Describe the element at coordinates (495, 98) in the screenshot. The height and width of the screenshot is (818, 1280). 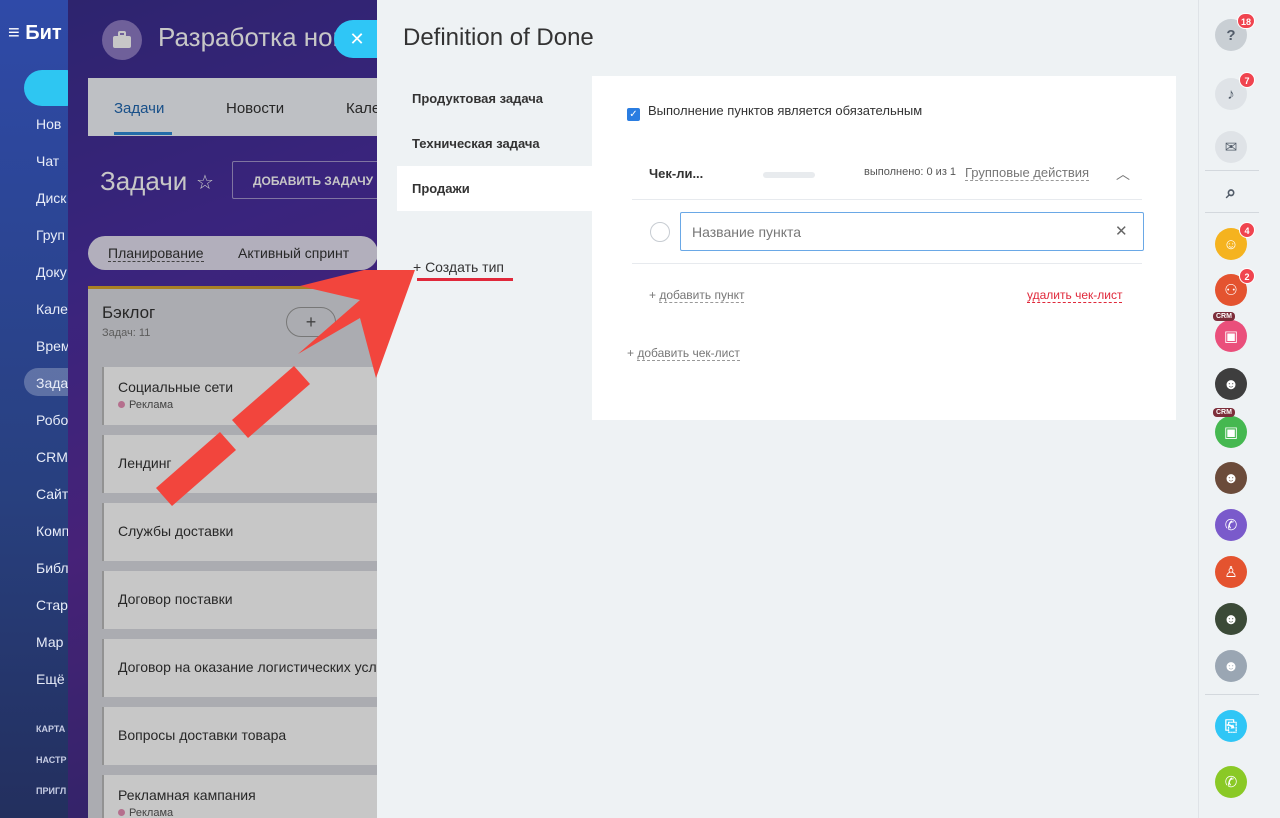
I see `type-product-task: Продуктовая задача` at that location.